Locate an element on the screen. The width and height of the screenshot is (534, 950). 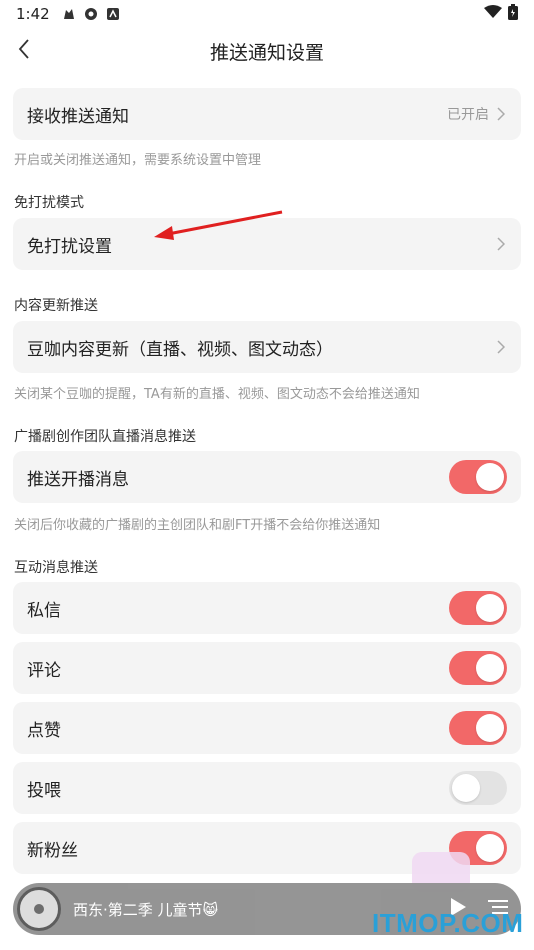
broadcast-live-row: 推送开播消息 is located at coordinates (267, 477).